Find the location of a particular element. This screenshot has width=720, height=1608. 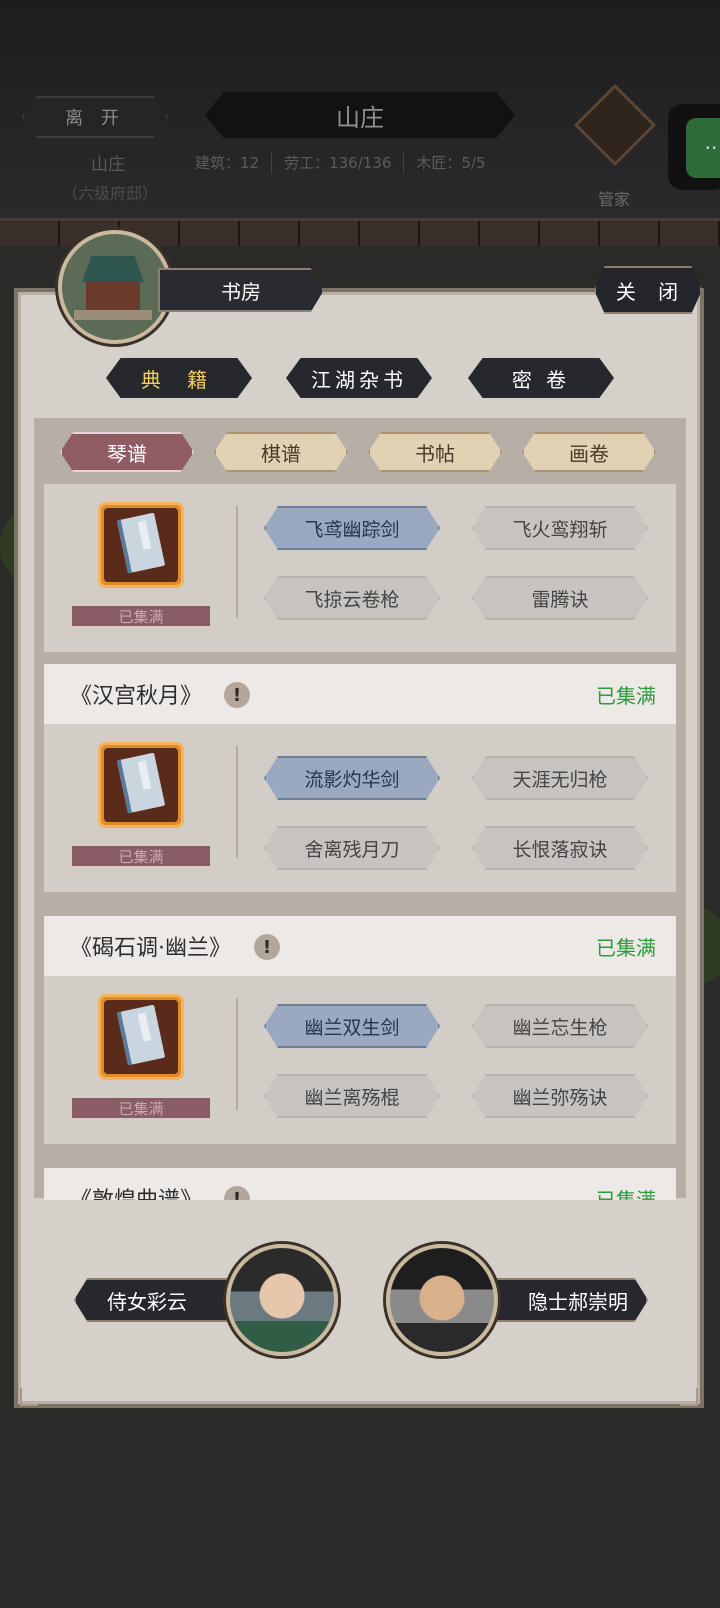

tab-secret-scrolls: 密 卷 is located at coordinates (541, 378).